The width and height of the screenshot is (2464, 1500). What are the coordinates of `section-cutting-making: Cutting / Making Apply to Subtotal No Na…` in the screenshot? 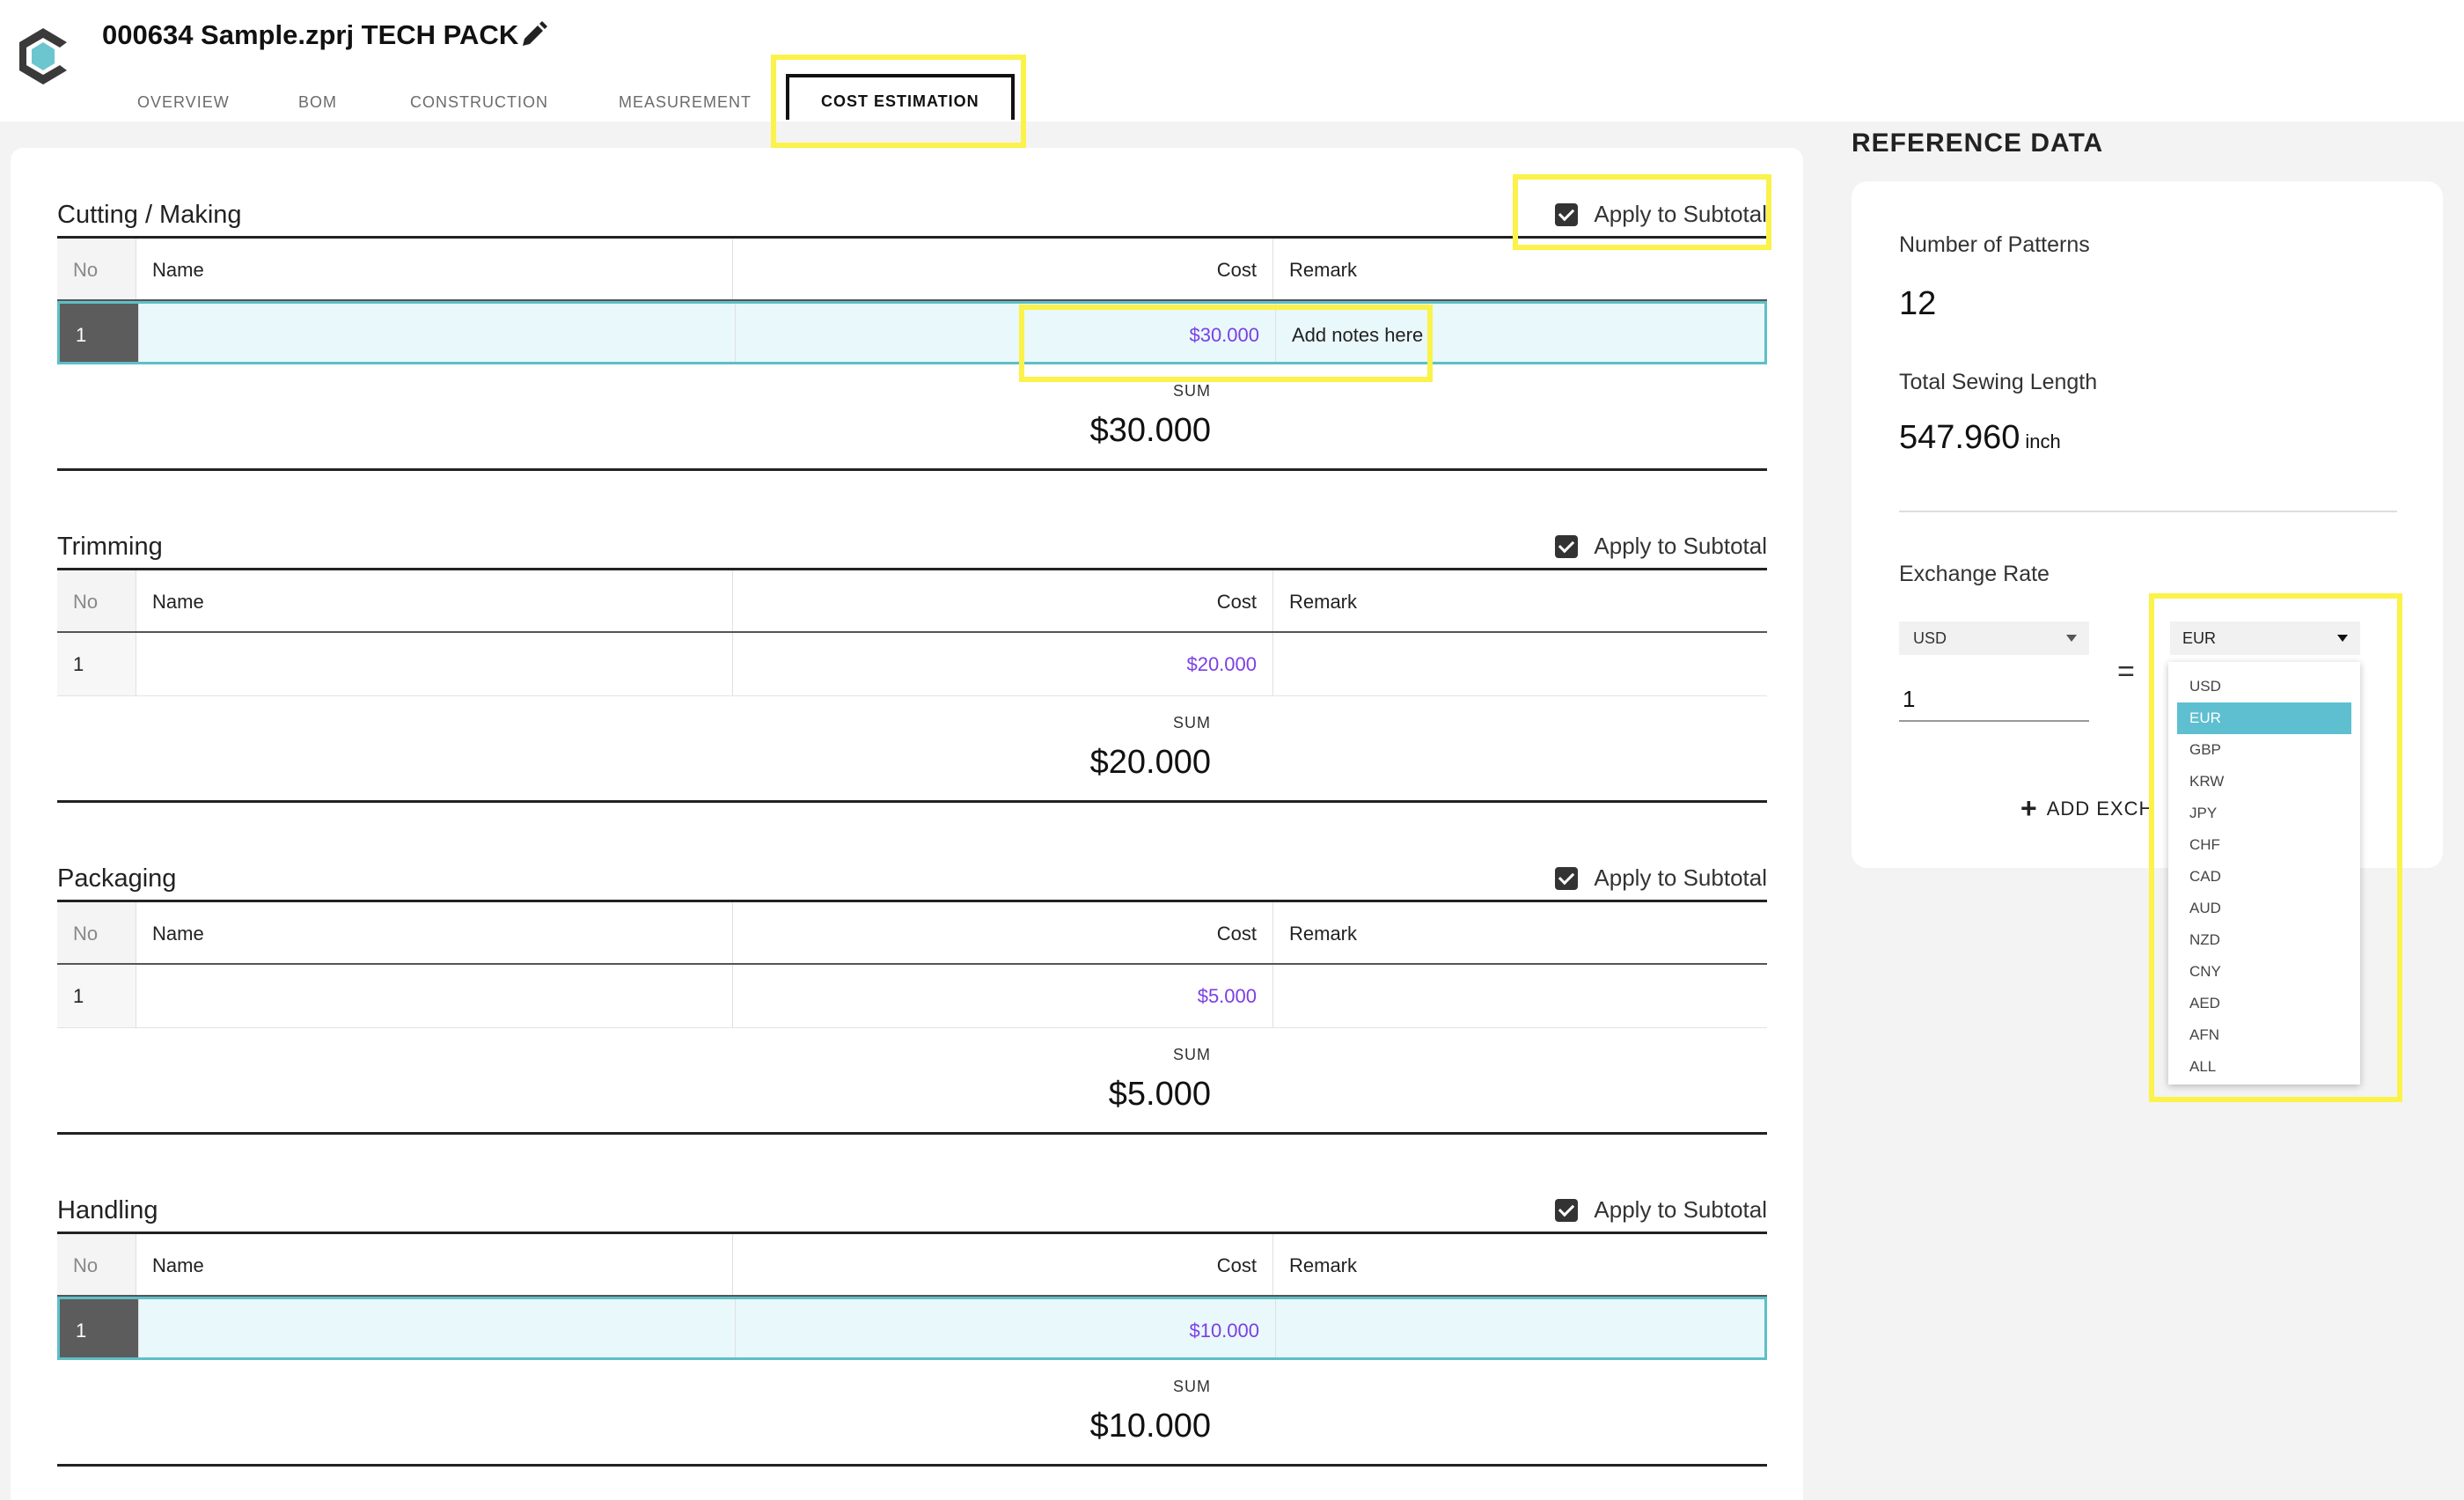 It's located at (912, 341).